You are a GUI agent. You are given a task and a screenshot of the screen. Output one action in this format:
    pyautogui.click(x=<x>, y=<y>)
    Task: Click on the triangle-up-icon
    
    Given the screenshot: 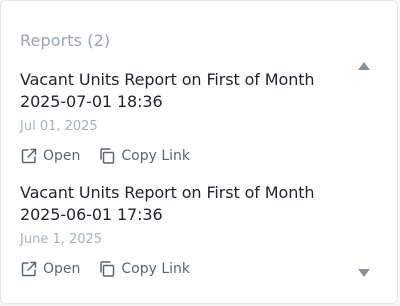 What is the action you would take?
    pyautogui.click(x=364, y=66)
    